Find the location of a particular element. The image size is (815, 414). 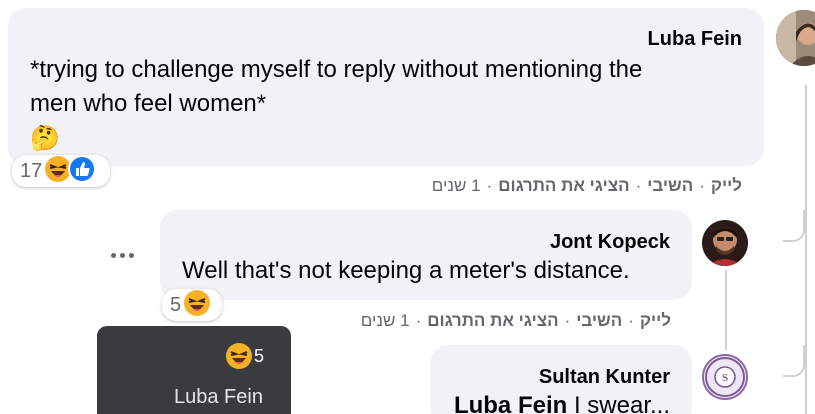

avatar-jont-kopeck is located at coordinates (725, 243).